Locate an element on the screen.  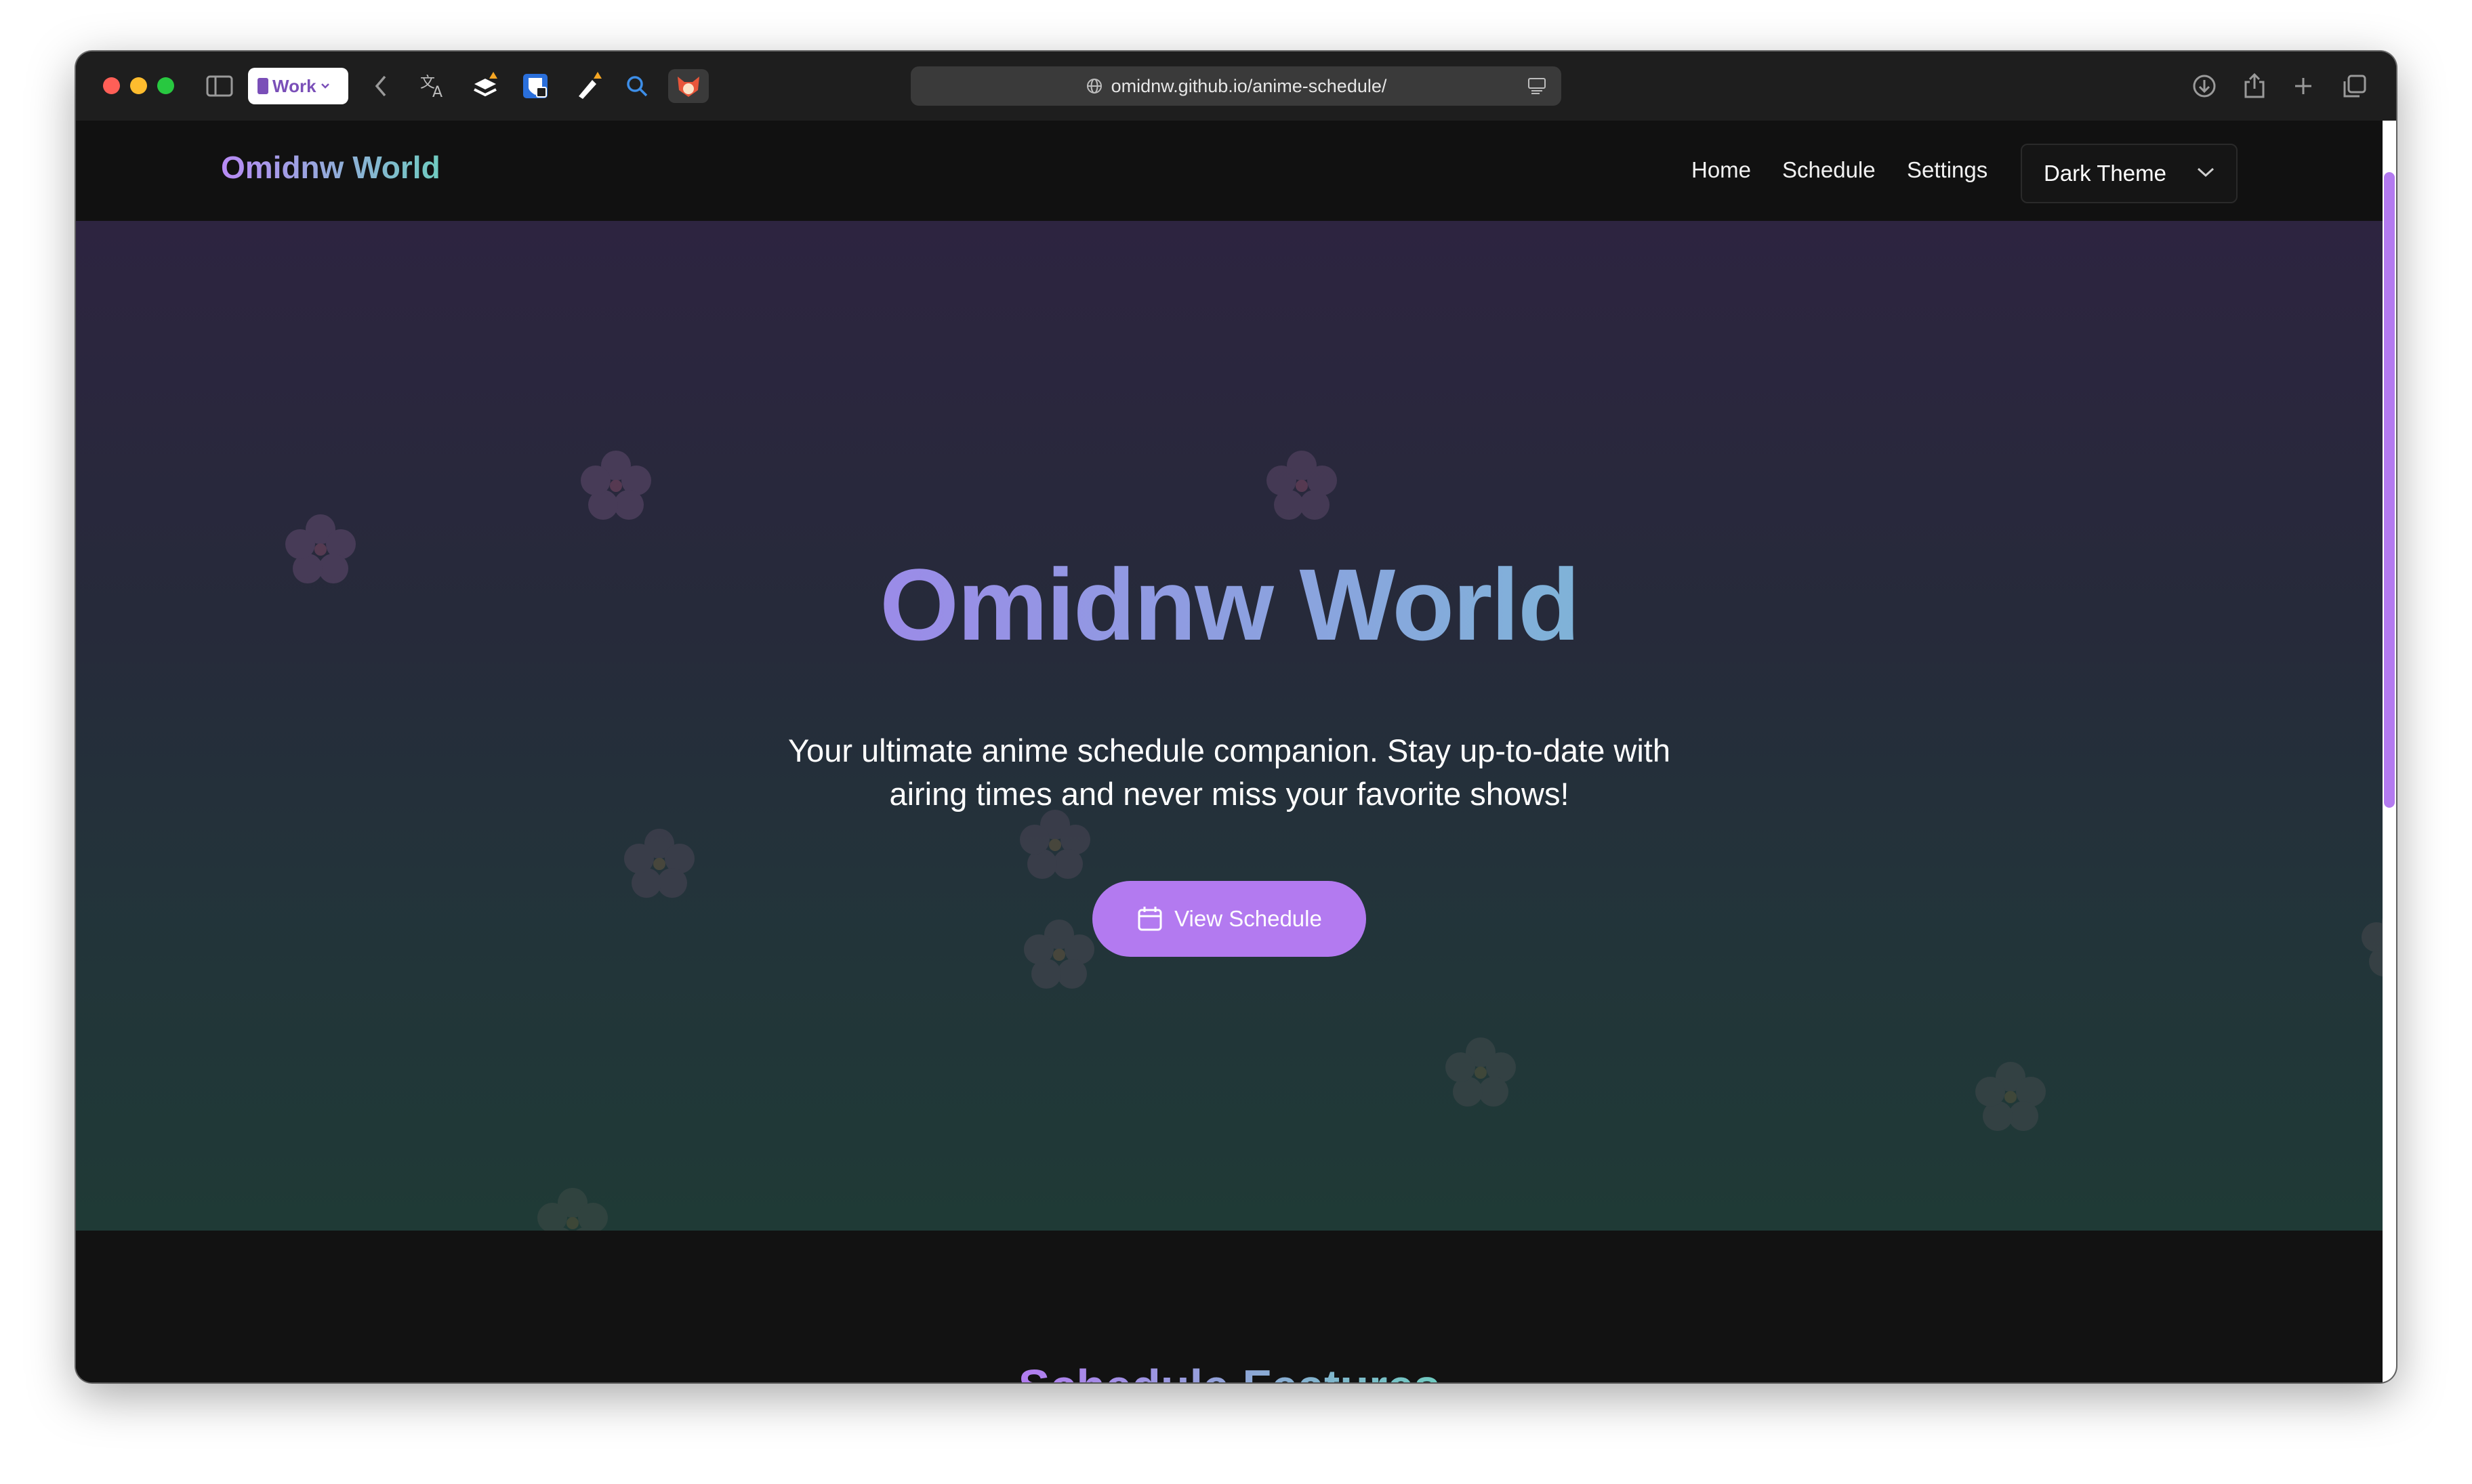
nav-link-home: Home is located at coordinates (1721, 170).